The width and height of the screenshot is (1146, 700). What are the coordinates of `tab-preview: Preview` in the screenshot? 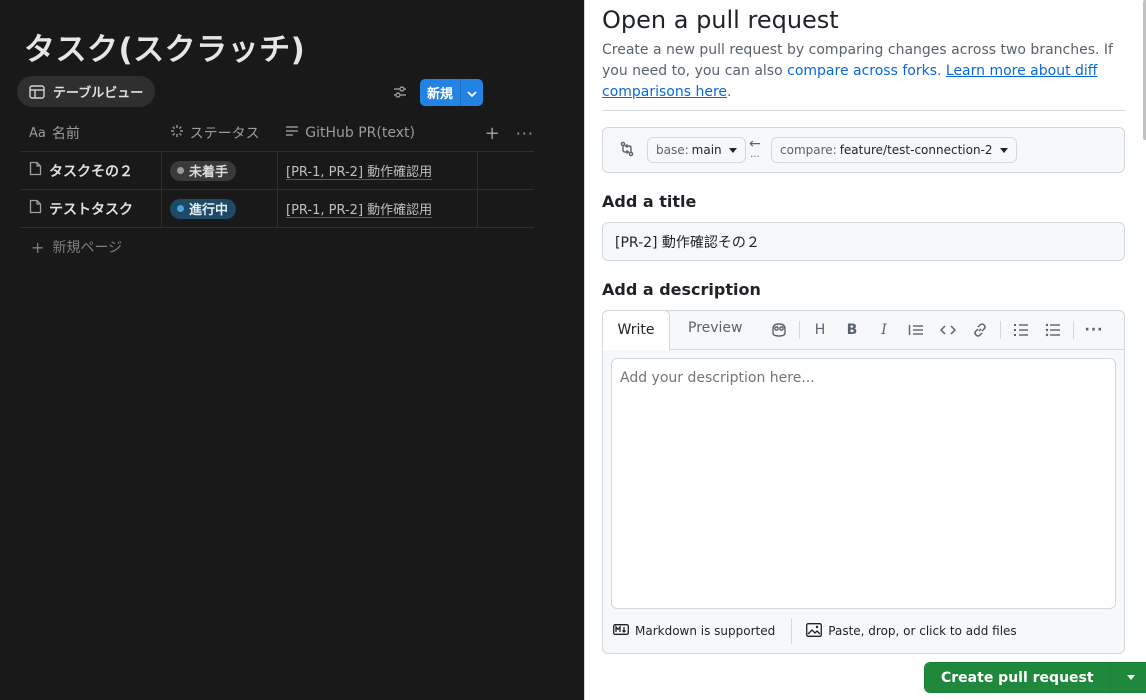 It's located at (715, 328).